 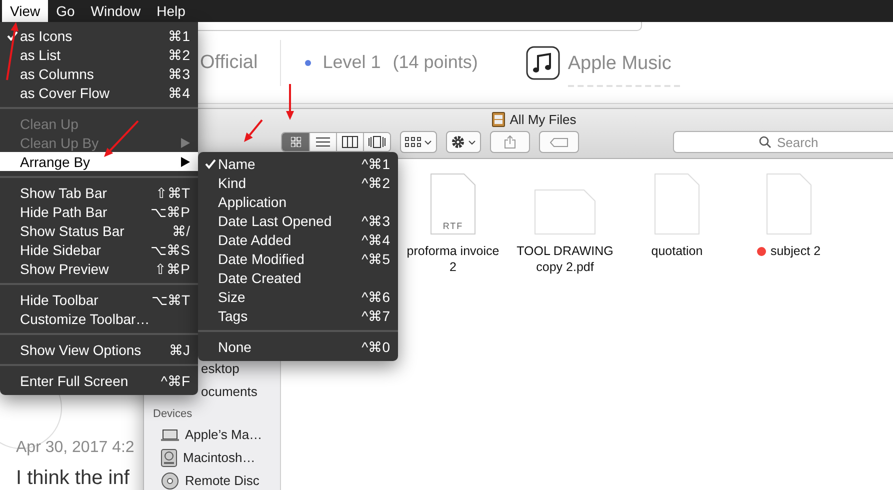 What do you see at coordinates (25, 11) in the screenshot?
I see `menu-title: View` at bounding box center [25, 11].